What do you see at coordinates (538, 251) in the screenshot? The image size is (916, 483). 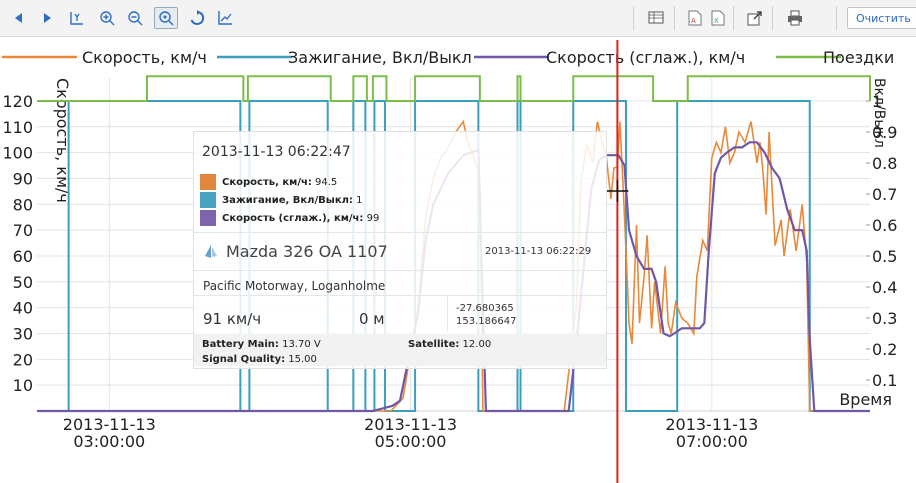 I see `vehicle-time: 2013-11-13 06:22:29` at bounding box center [538, 251].